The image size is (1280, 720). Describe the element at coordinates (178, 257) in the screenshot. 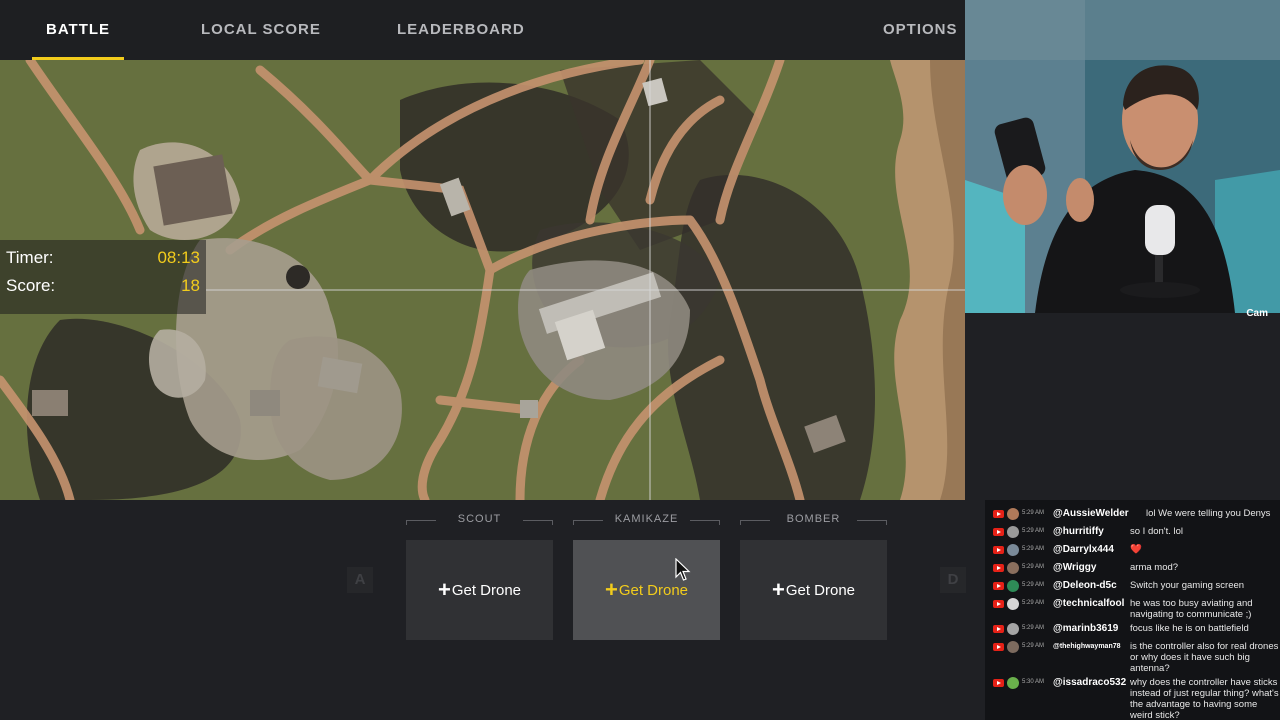

I see `timer-value: 08:13` at that location.